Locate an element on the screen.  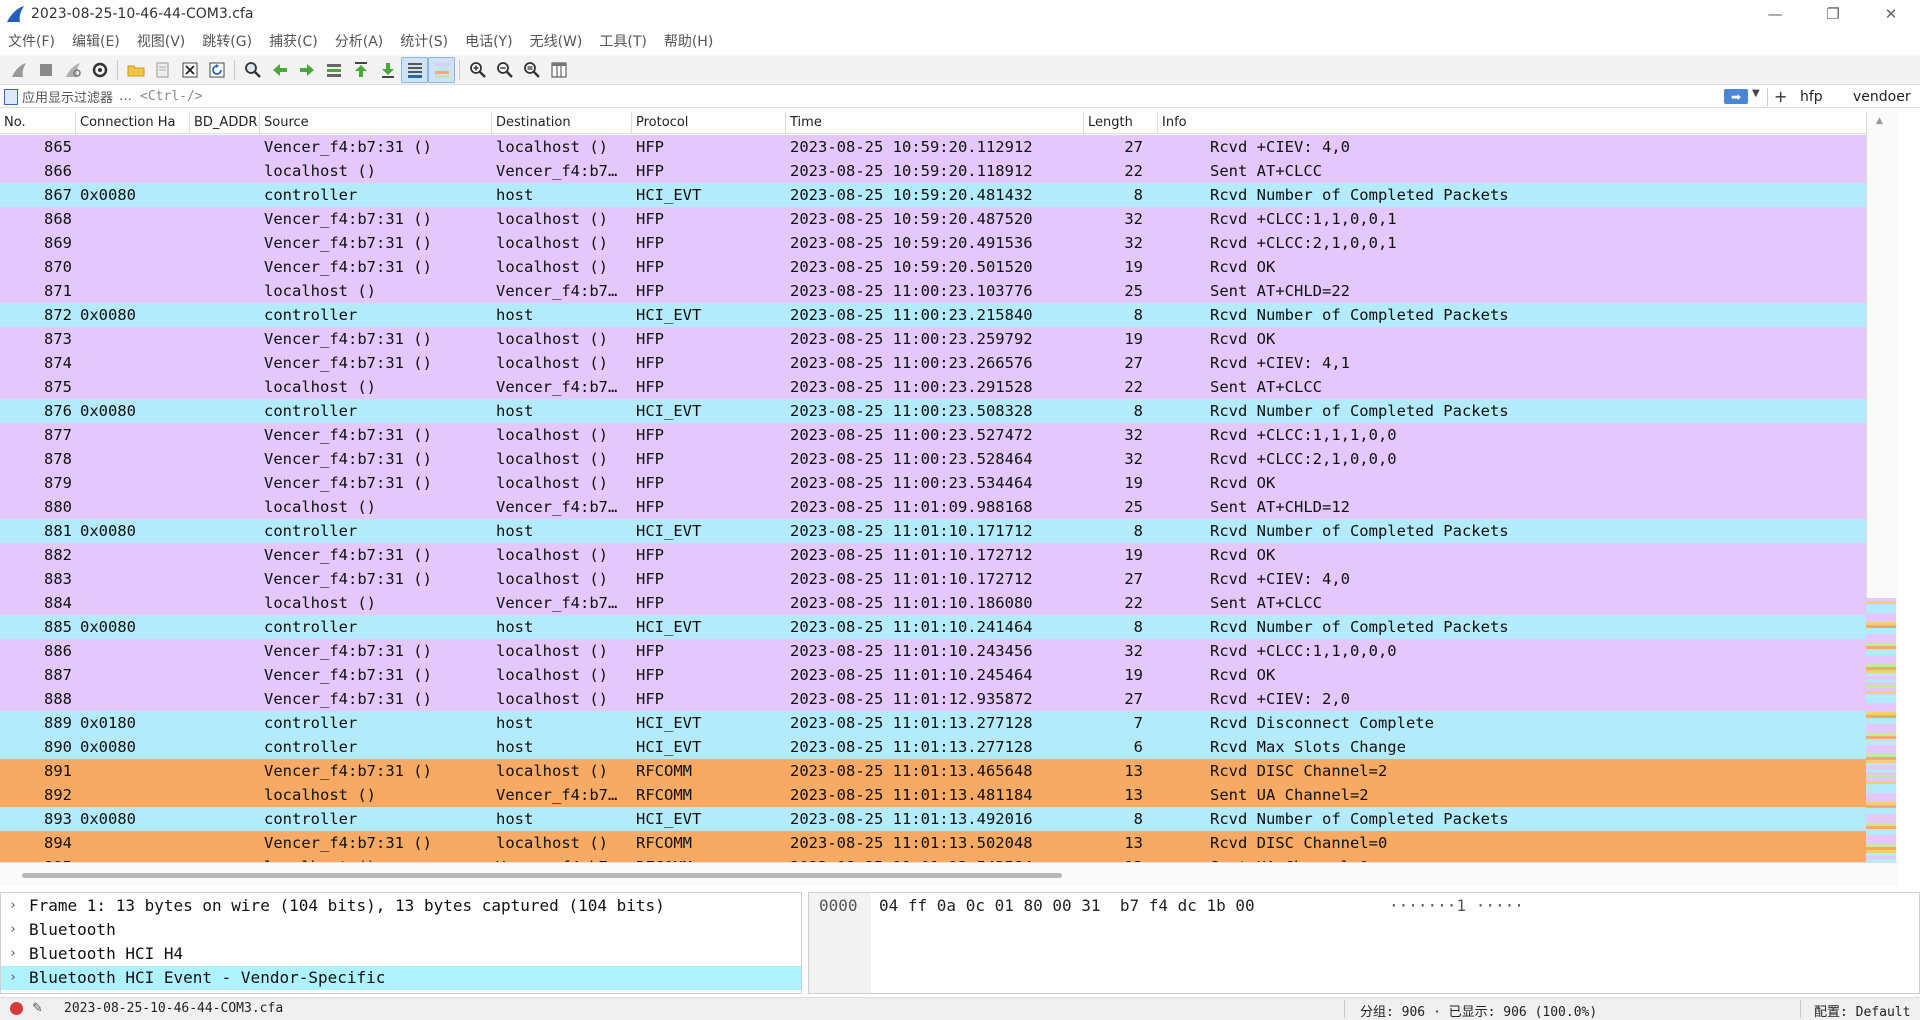
hex-bytes: 04 ff 0a 0c 01 80 00 31 b7 f4 dc 1b 00 is located at coordinates (1067, 906).